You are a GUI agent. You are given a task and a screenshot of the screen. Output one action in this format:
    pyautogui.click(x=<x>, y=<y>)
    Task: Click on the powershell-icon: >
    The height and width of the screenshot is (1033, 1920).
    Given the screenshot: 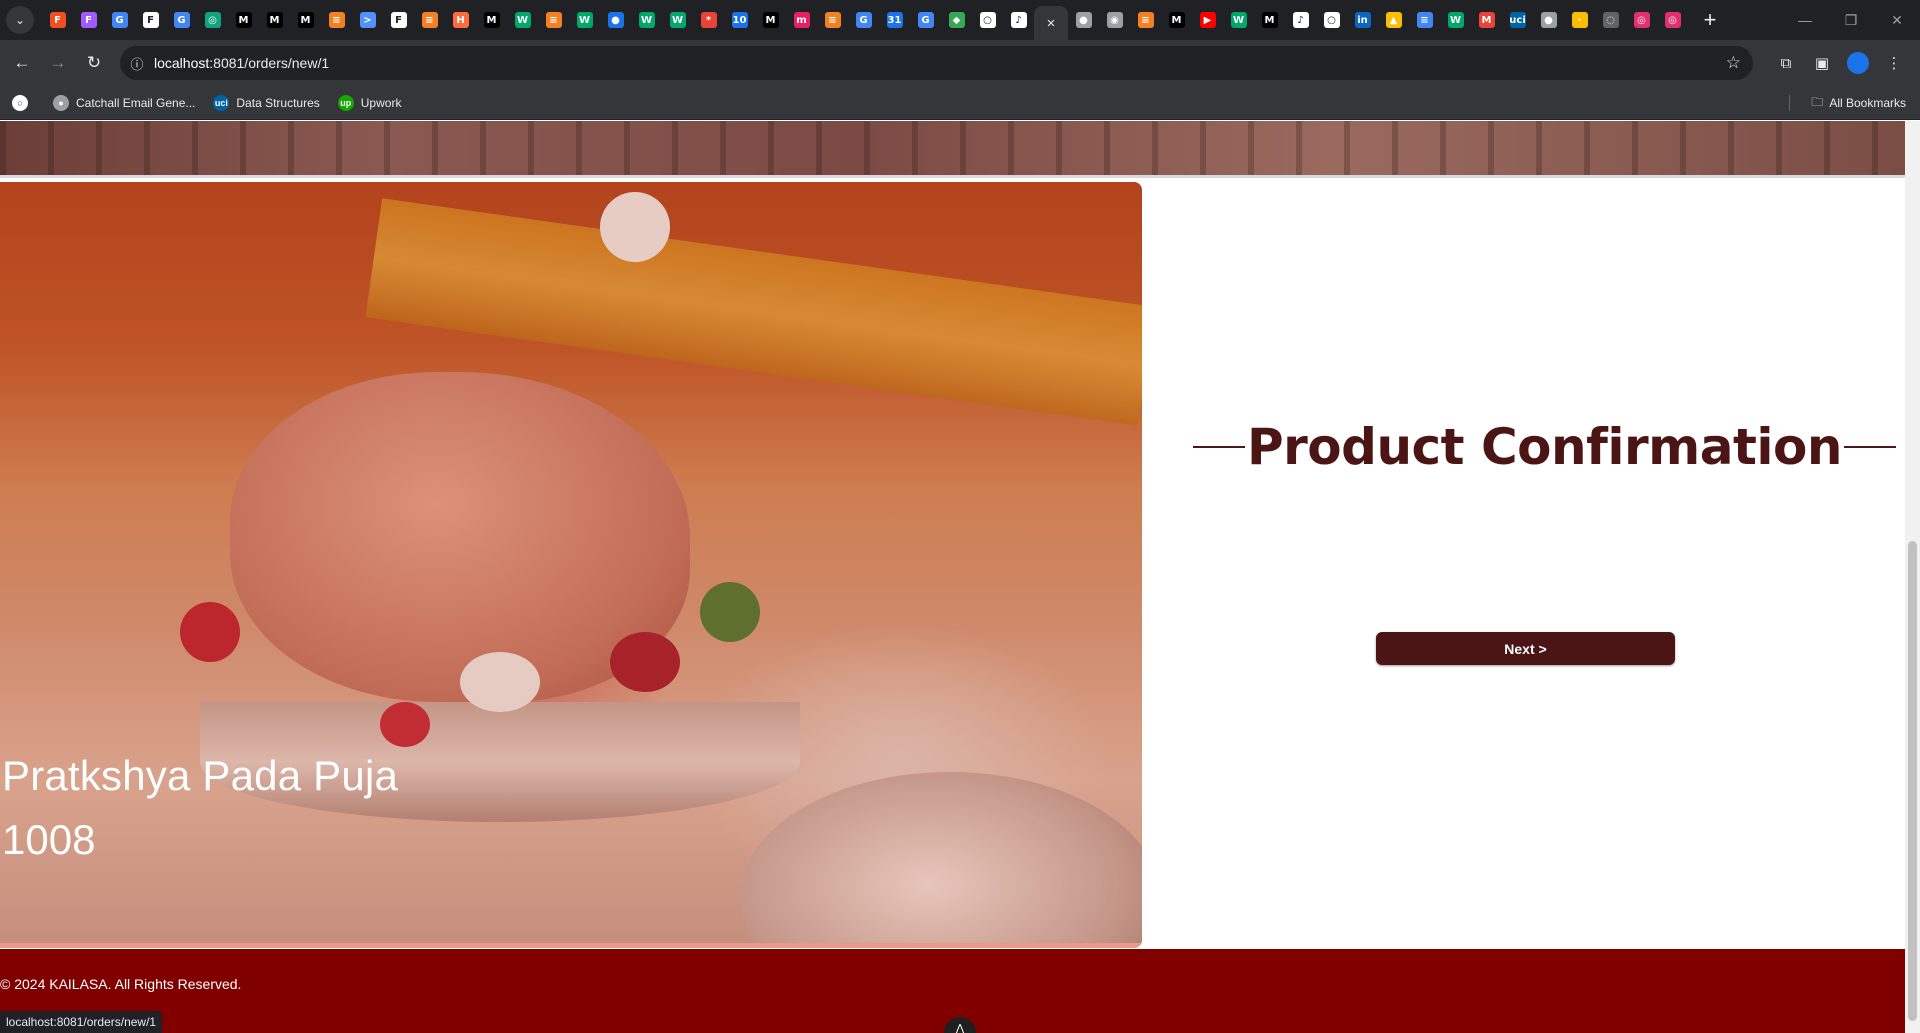 What is the action you would take?
    pyautogui.click(x=367, y=20)
    